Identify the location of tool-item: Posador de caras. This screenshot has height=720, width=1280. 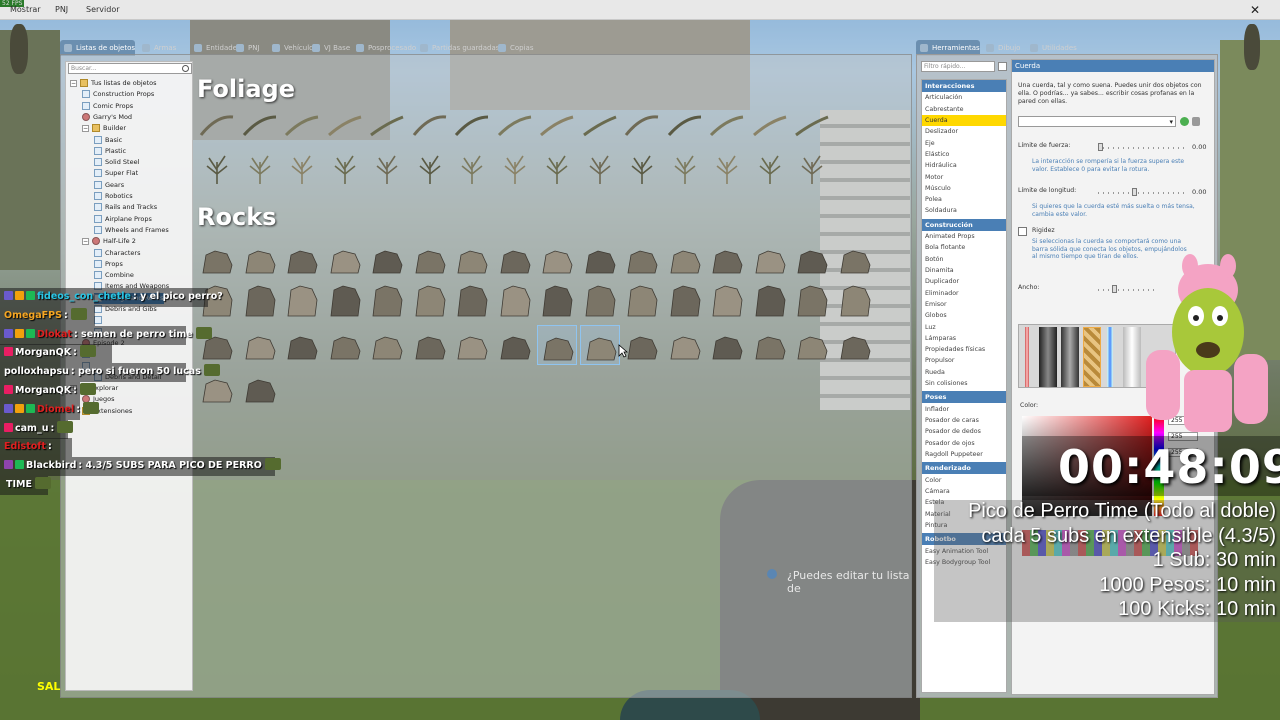
(964, 420).